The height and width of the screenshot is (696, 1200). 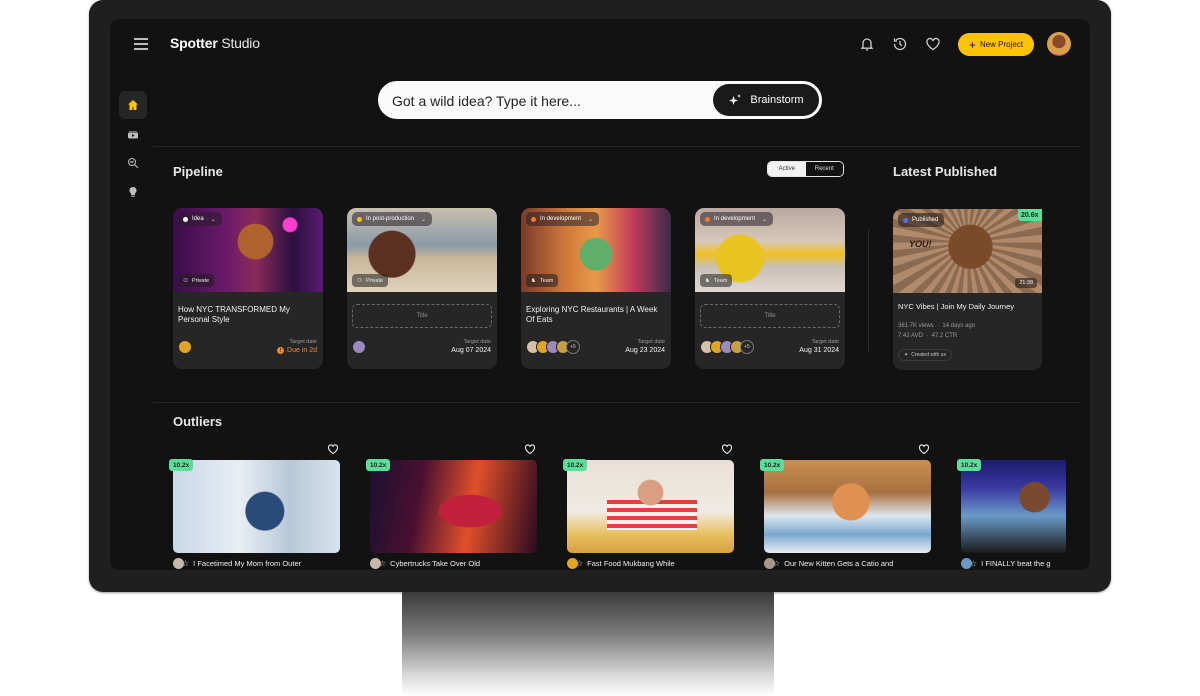 What do you see at coordinates (133, 192) in the screenshot?
I see `sidebar-item-ideas` at bounding box center [133, 192].